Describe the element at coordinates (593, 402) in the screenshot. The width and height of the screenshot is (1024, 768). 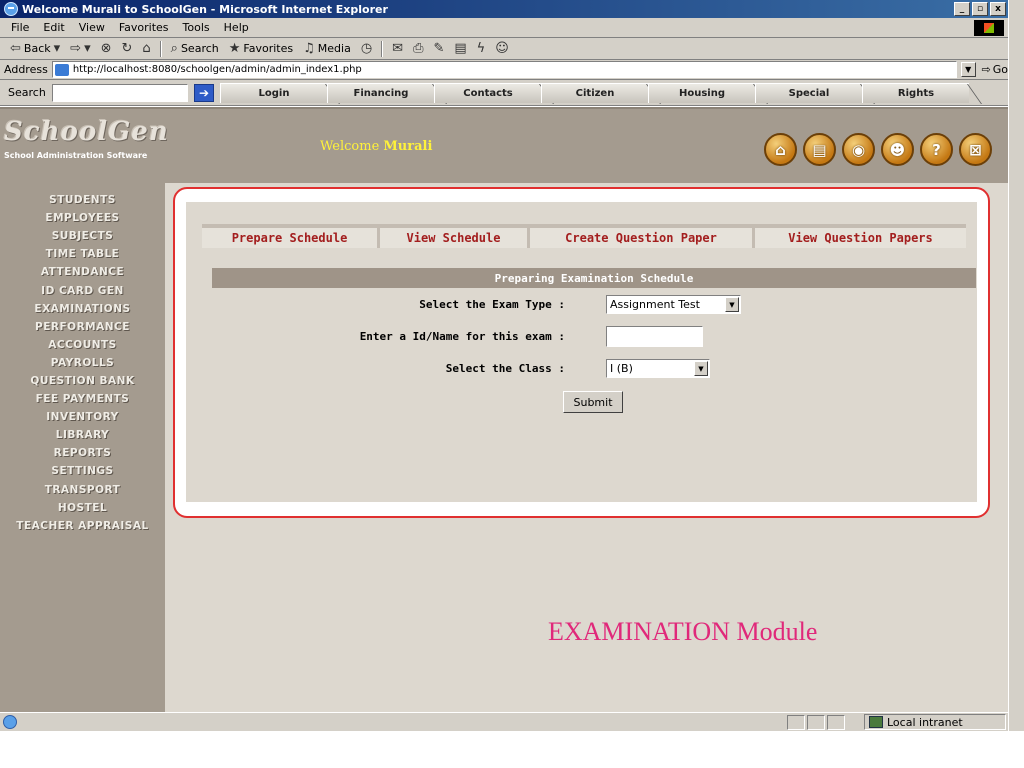
I see `submit-button: Submit` at that location.